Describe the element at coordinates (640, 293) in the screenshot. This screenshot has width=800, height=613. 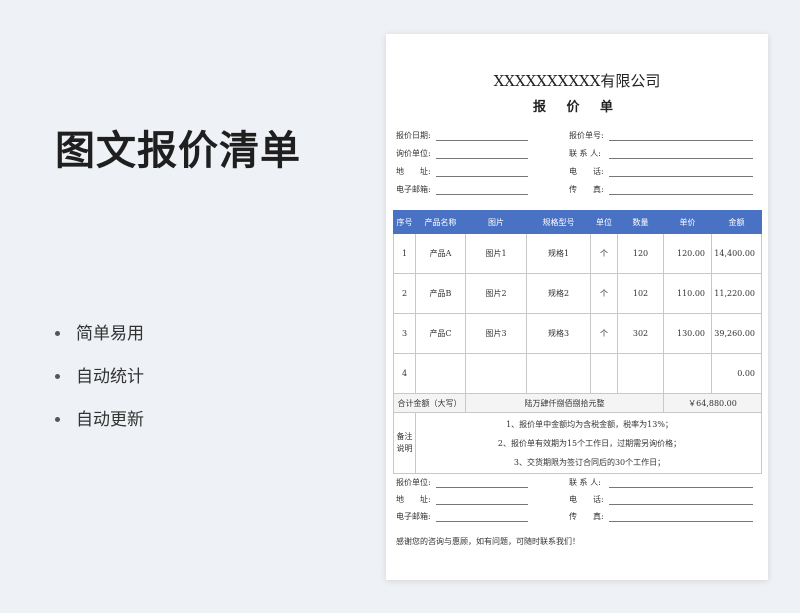
I see `table-cell: 102` at that location.